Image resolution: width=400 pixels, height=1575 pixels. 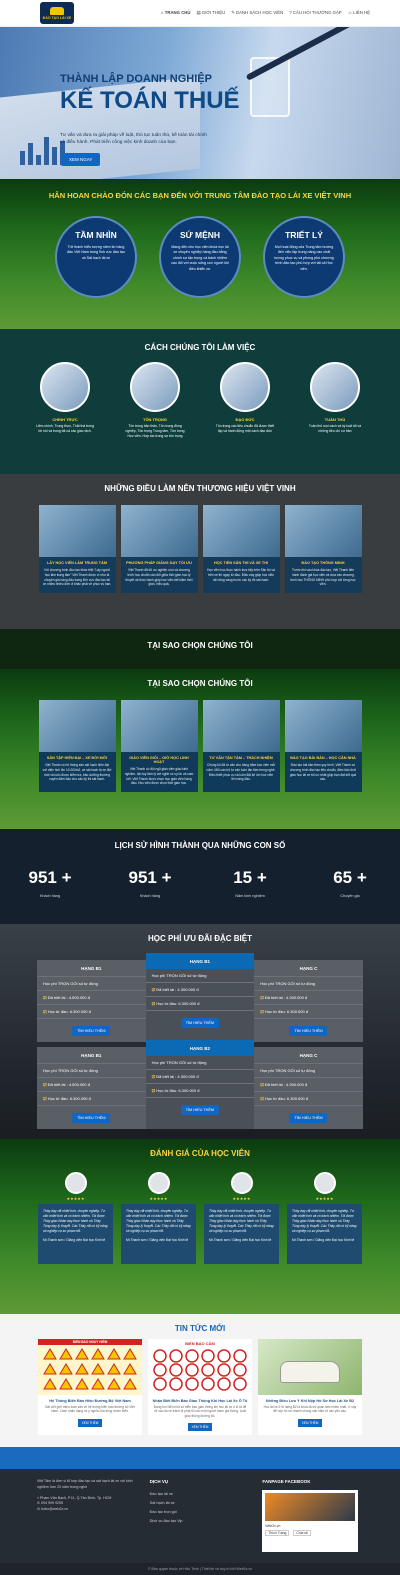 I want to click on footer-service-link: Sát hạch lái xe, so click(x=200, y=1503).